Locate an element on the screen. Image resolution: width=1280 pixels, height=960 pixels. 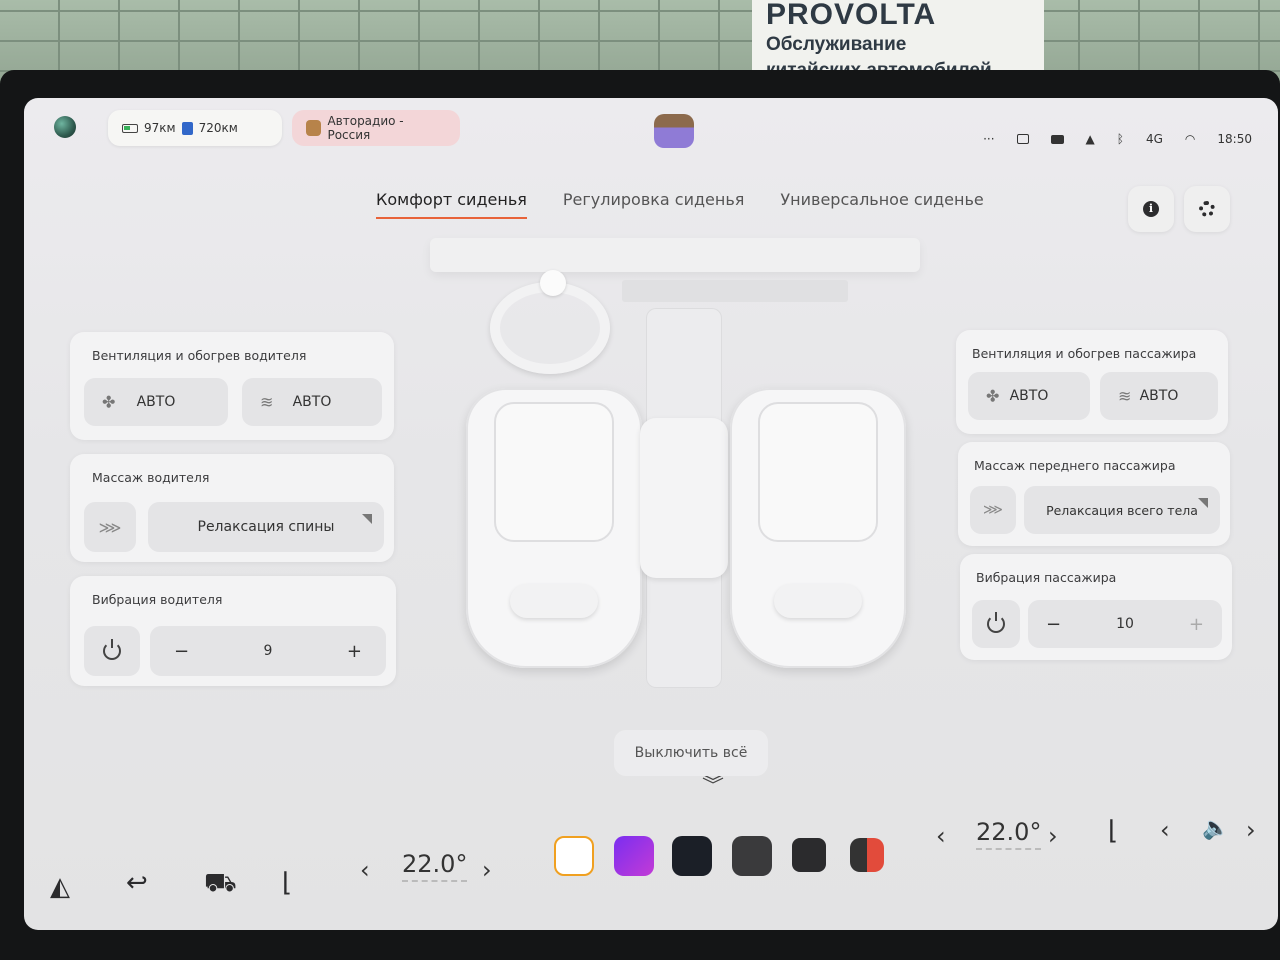
passenger-vent-button: ✤ АВТО is located at coordinates (1029, 396).